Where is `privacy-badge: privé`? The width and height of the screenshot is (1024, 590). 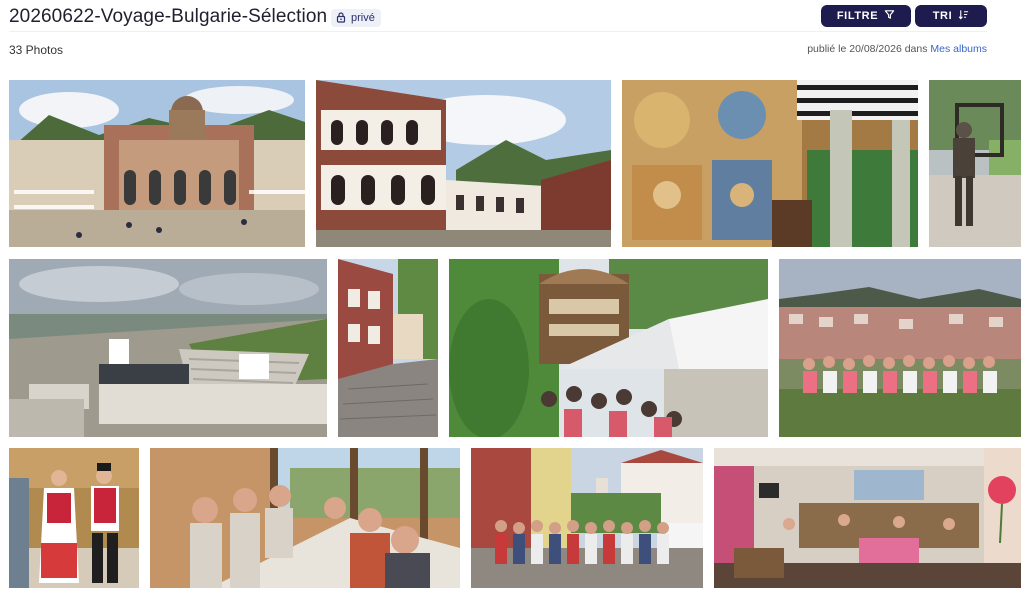
privacy-badge: privé is located at coordinates (356, 18).